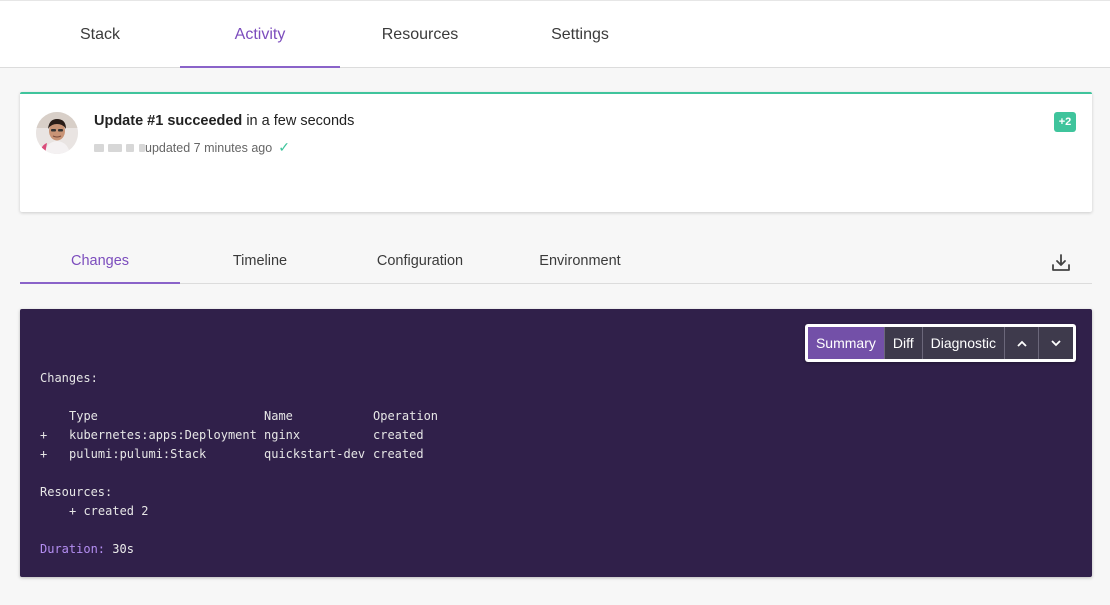 The height and width of the screenshot is (605, 1110). Describe the element at coordinates (580, 260) in the screenshot. I see `tab-environment: Environment` at that location.